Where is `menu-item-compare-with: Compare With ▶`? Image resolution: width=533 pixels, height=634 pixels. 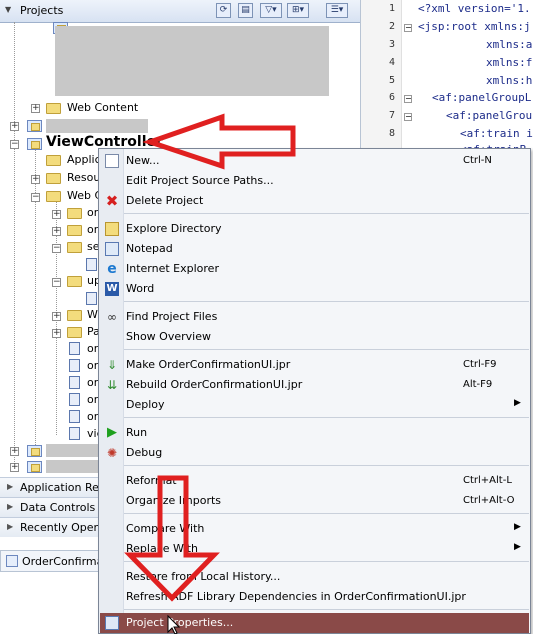 menu-item-compare-with: Compare With ▶ is located at coordinates (314, 529).